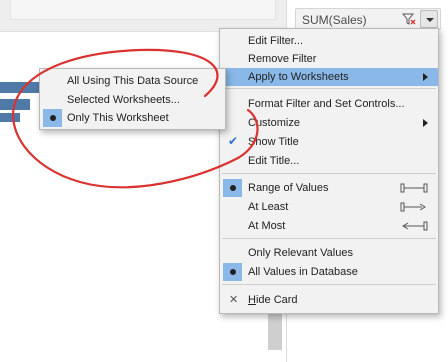 This screenshot has height=362, width=448. Describe the element at coordinates (329, 300) in the screenshot. I see `menu-item-hide-card: ✕ Hide Card` at that location.